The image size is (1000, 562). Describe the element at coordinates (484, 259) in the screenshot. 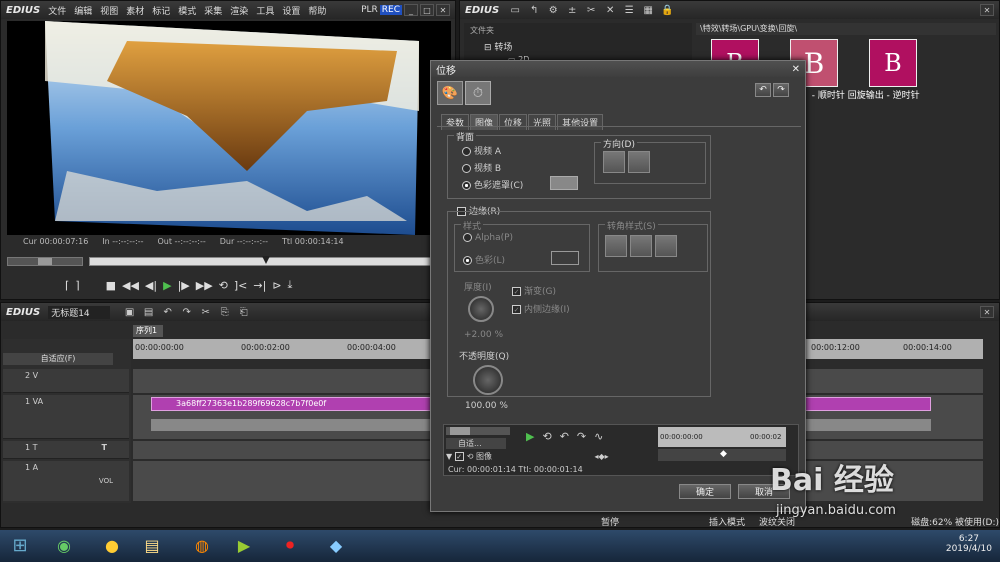

I see `style-color: 色彩(L)` at that location.